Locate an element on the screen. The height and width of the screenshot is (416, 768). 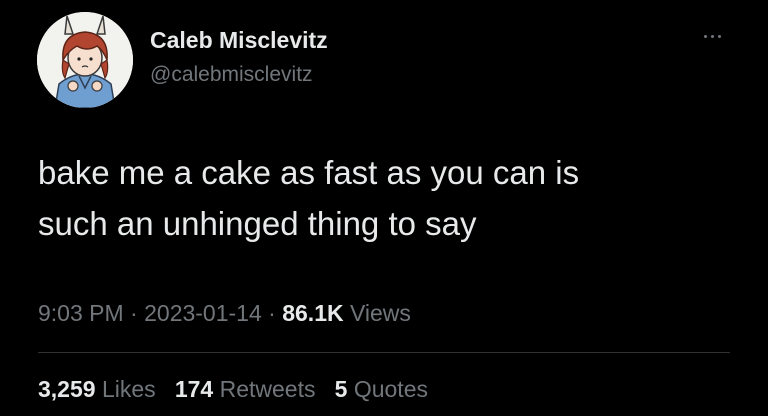
quotes-count: 5 is located at coordinates (341, 389).